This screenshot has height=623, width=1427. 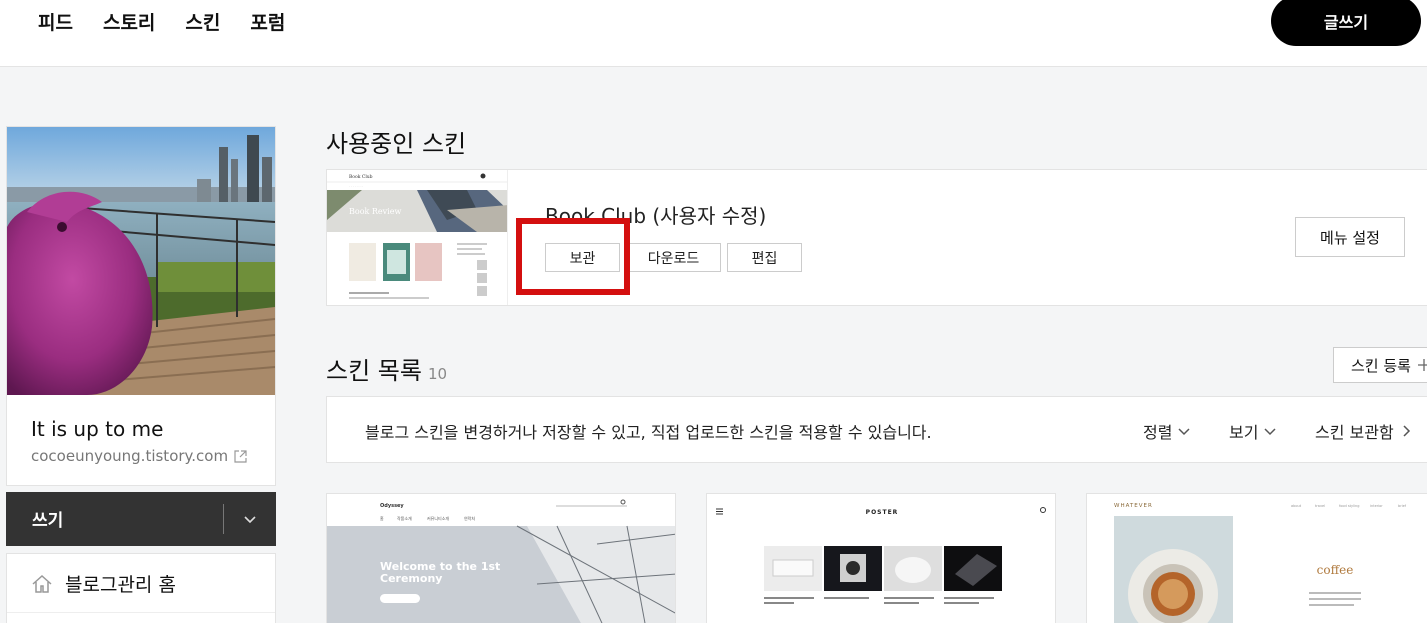 I want to click on skin-storage-label: 스킨 보관함, so click(x=1354, y=432).